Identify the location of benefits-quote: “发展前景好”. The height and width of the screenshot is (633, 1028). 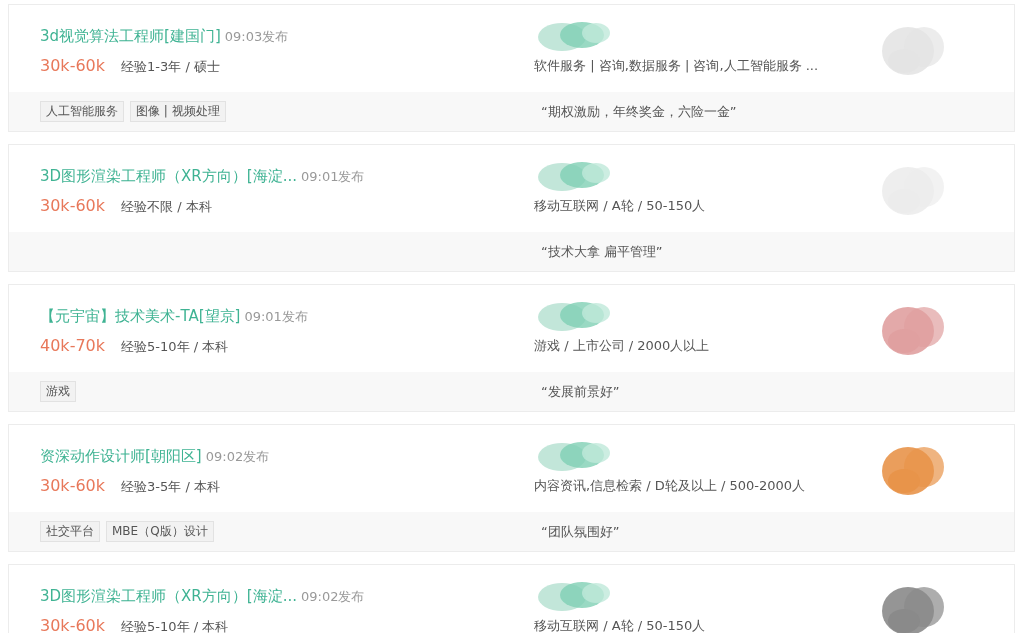
(580, 391).